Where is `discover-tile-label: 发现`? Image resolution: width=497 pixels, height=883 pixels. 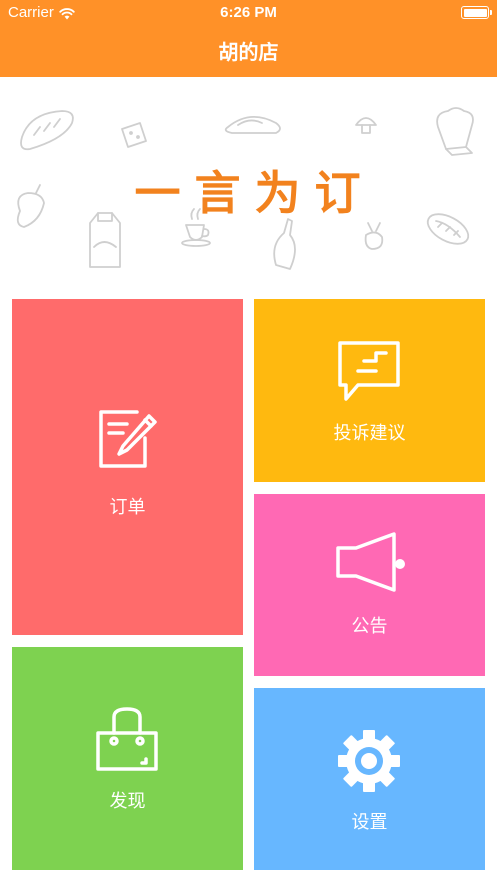
discover-tile-label: 发现 is located at coordinates (127, 801).